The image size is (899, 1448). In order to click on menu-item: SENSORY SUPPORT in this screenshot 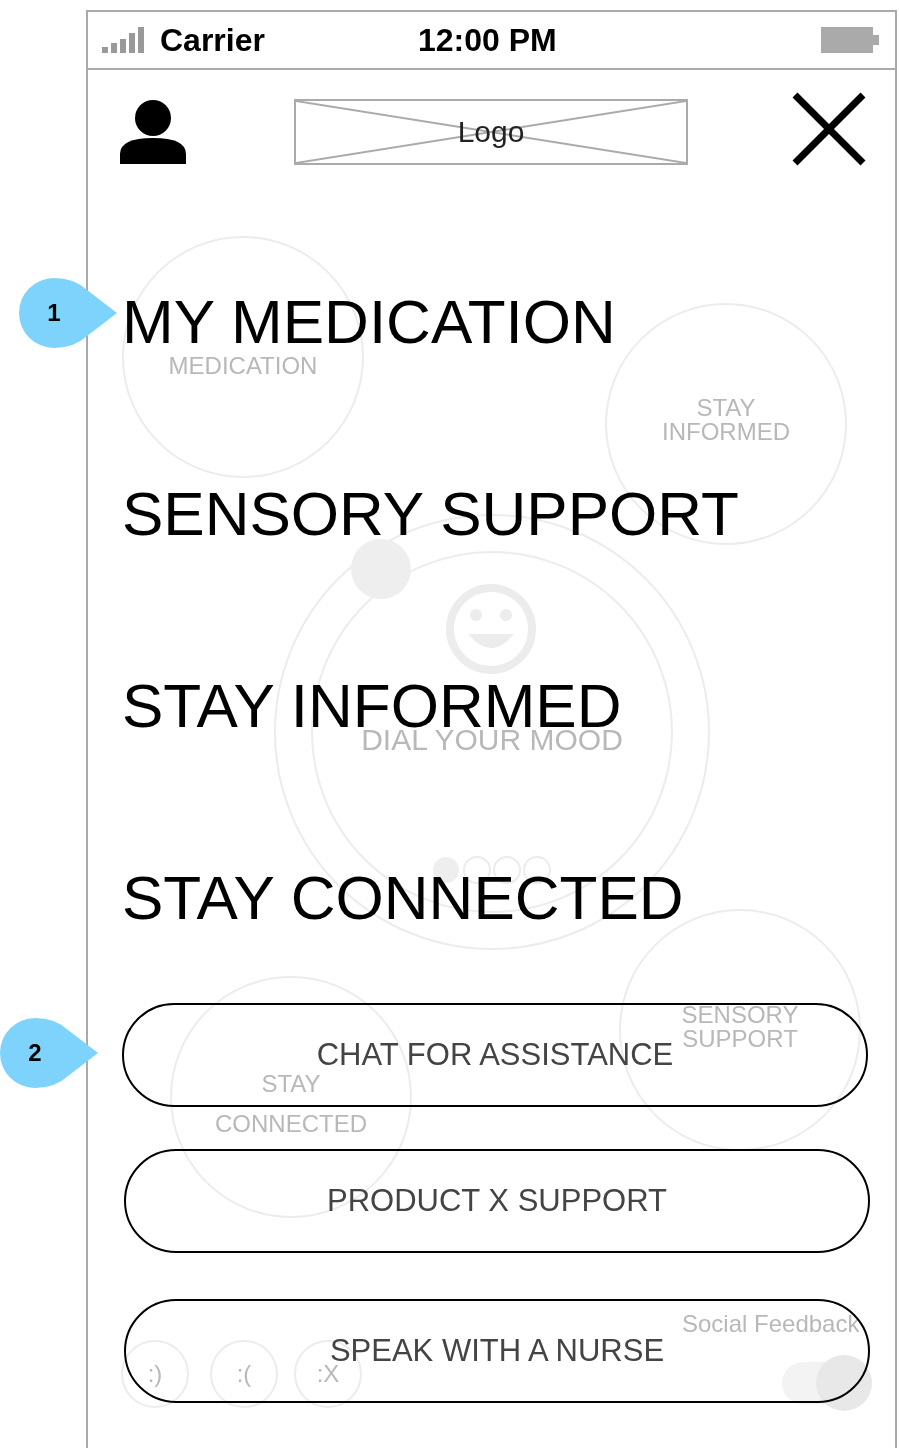, I will do `click(430, 514)`.